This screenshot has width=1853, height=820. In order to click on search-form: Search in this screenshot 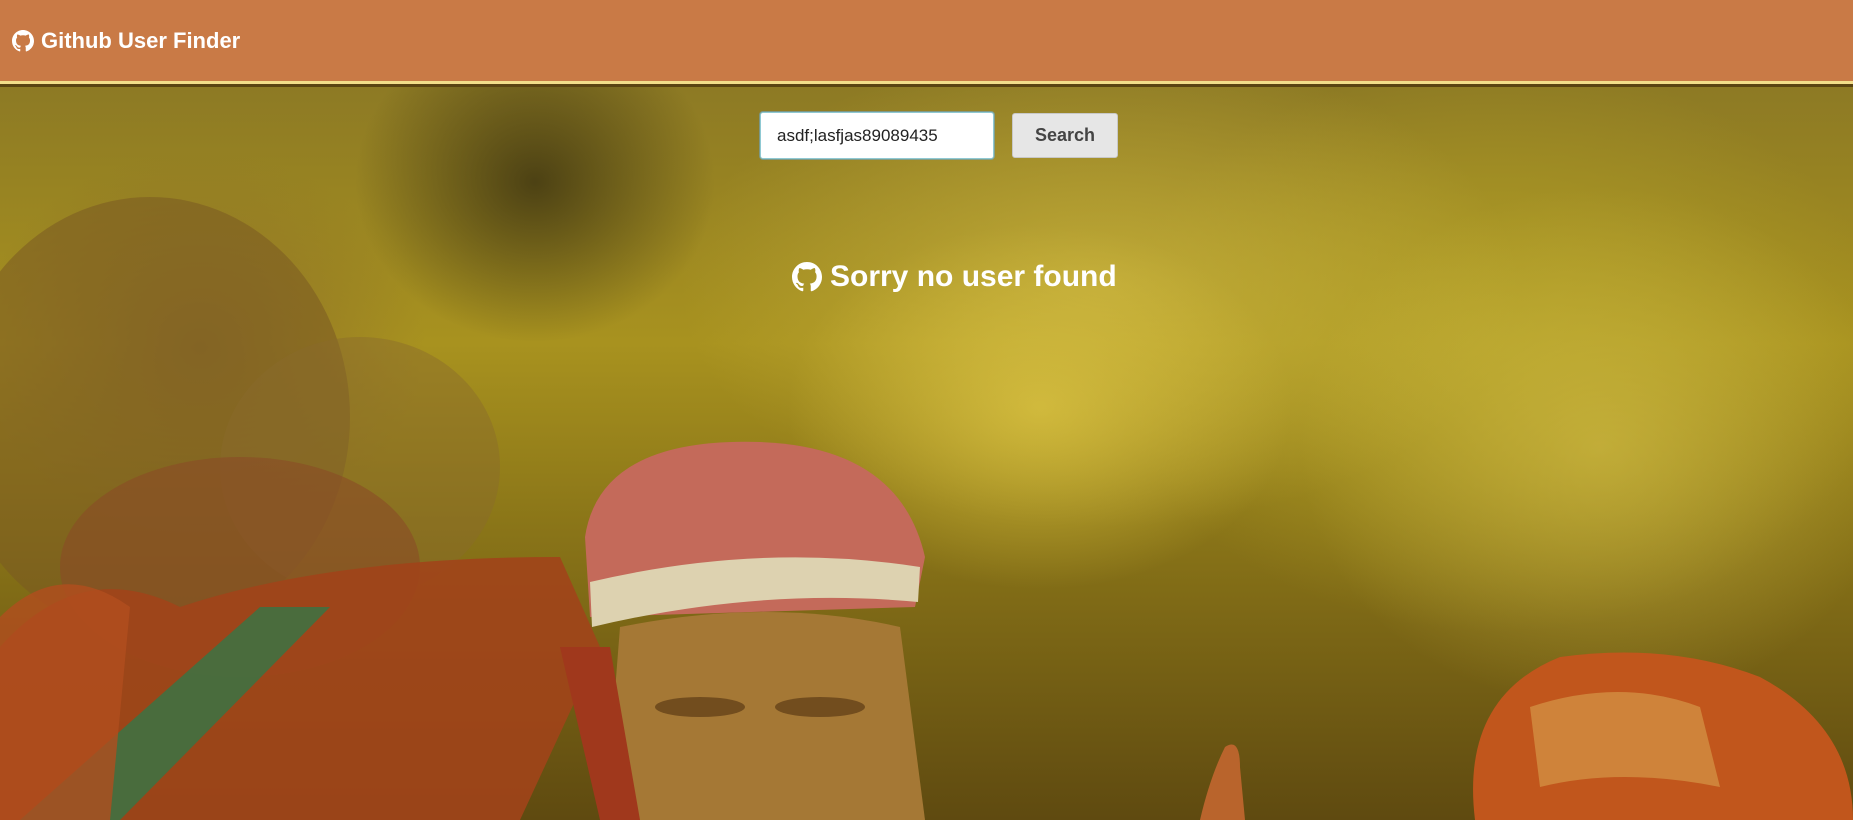, I will do `click(939, 135)`.